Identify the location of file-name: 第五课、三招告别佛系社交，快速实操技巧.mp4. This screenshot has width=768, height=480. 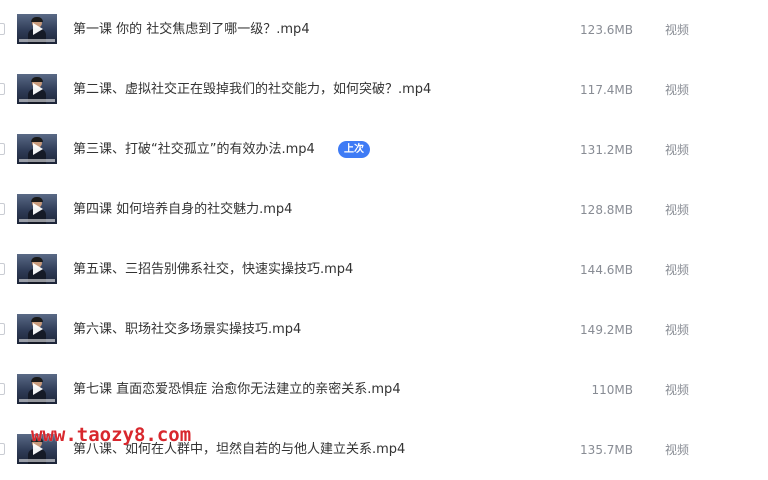
(213, 270).